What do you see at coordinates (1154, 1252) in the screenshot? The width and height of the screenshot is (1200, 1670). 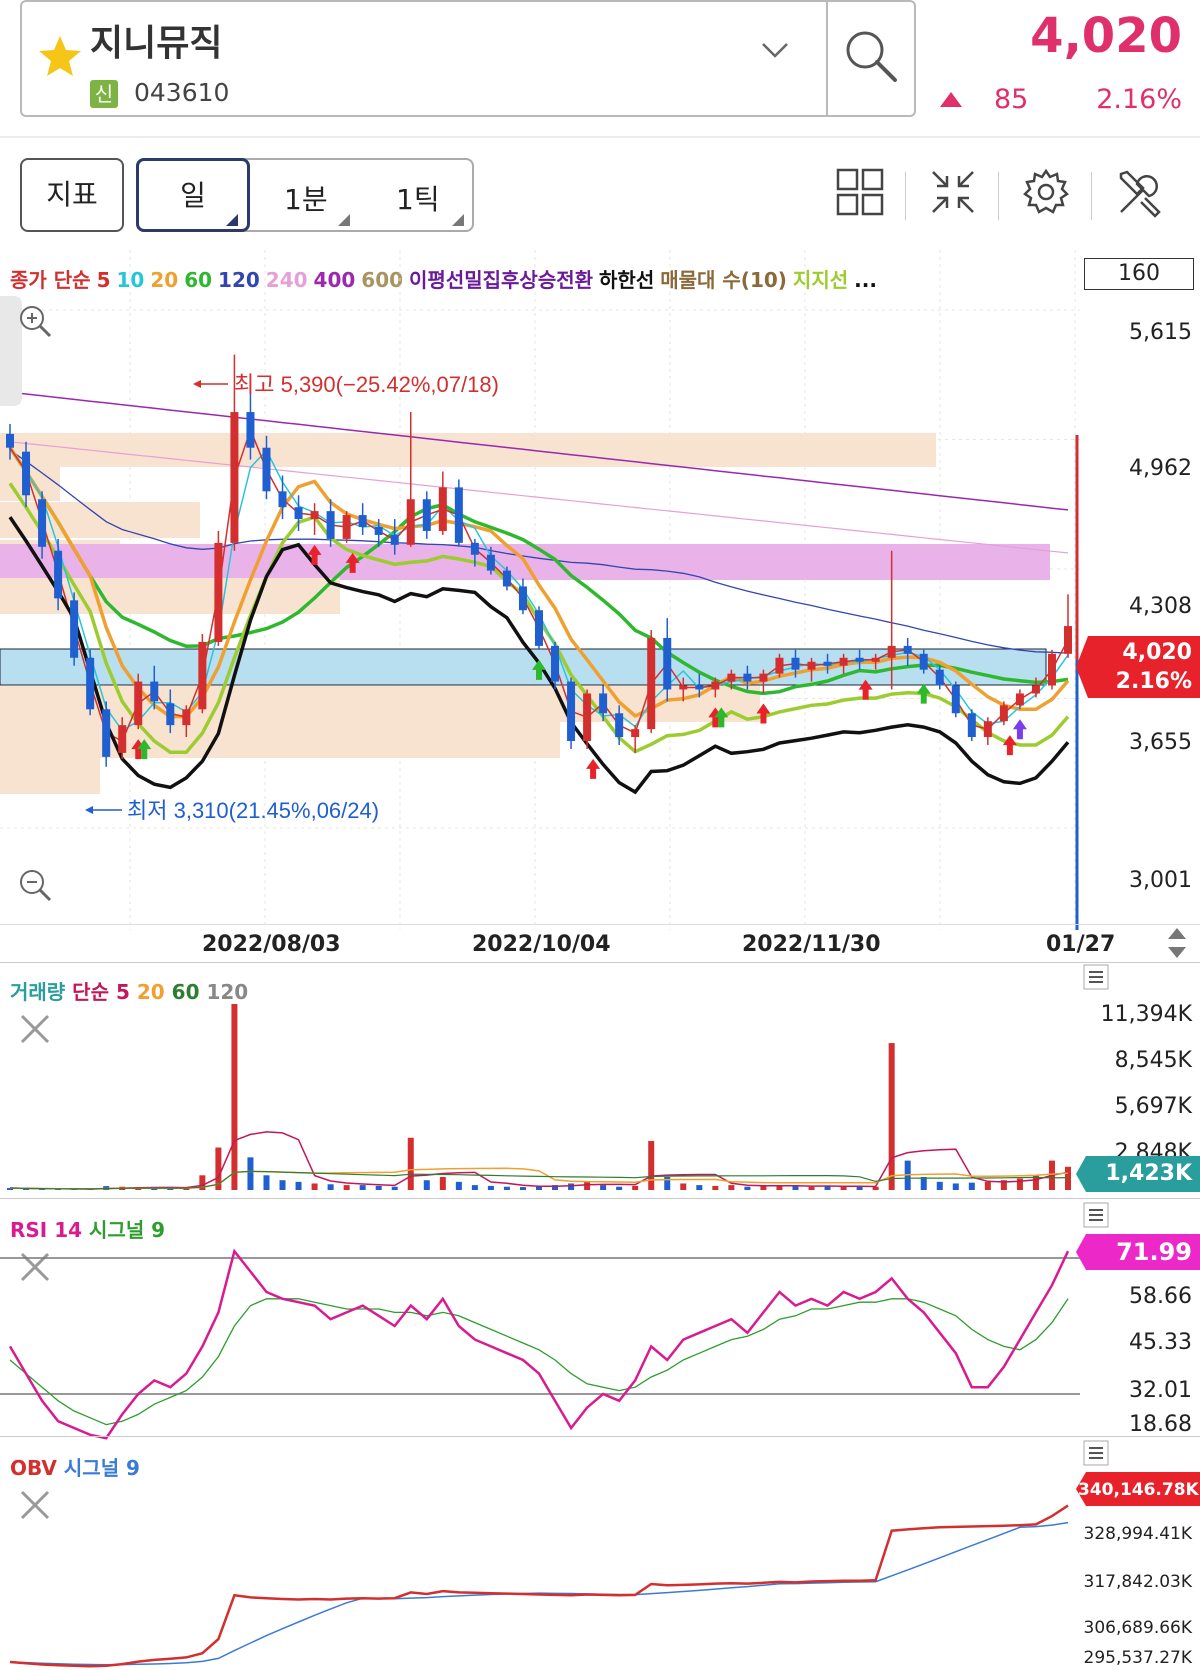 I see `rsi-current-tag: 71.99` at bounding box center [1154, 1252].